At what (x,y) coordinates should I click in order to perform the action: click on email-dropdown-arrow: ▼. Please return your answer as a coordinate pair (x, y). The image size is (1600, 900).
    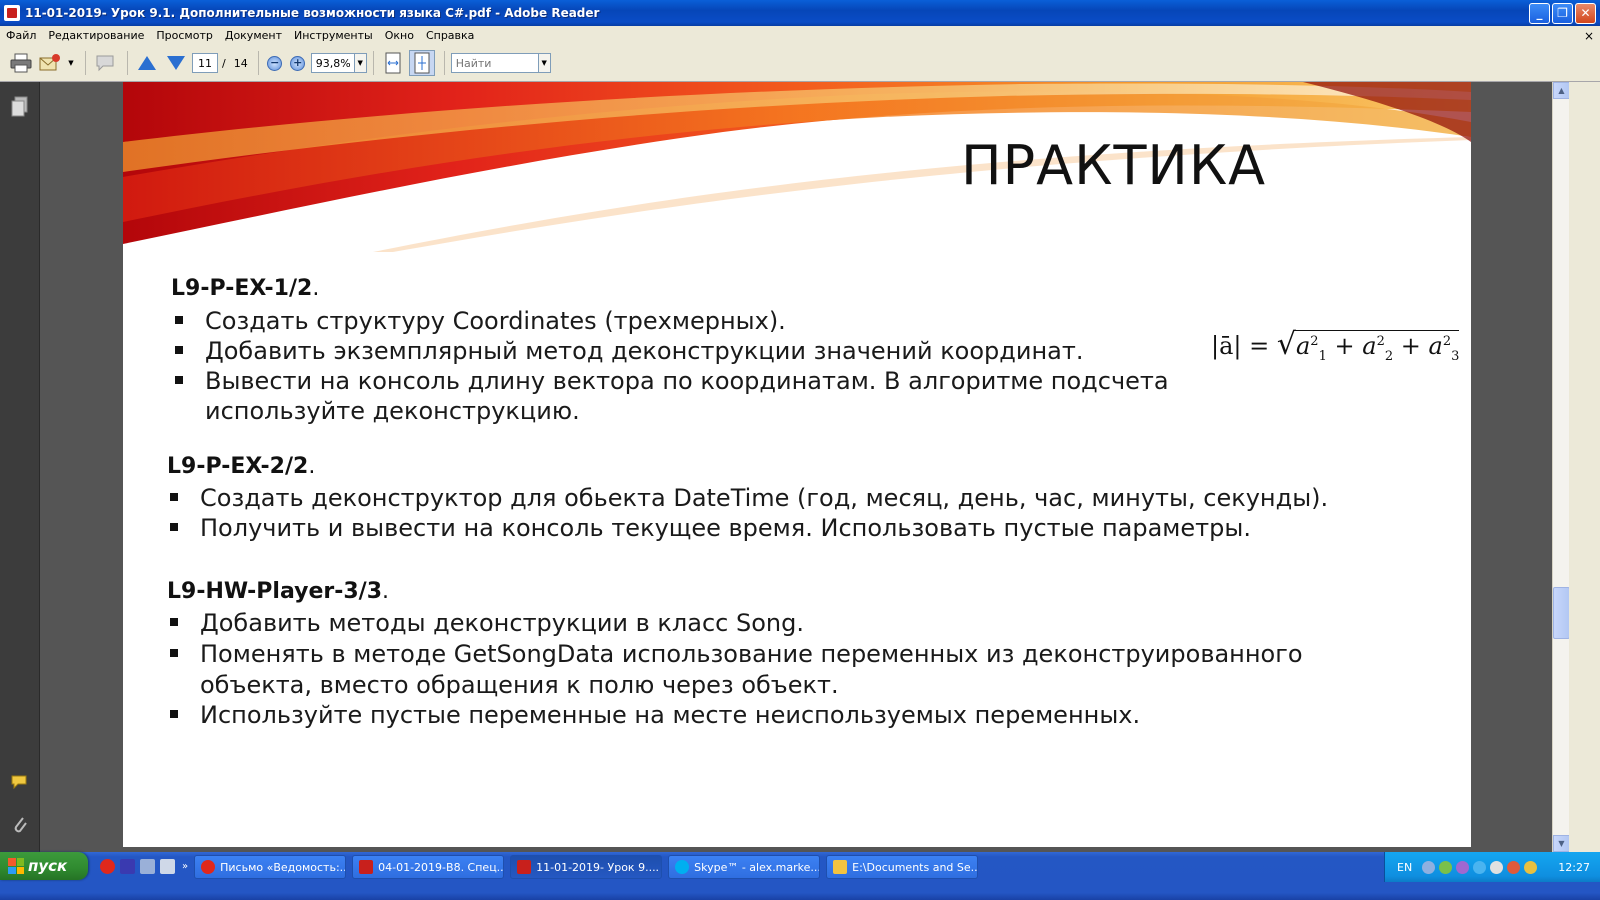
    Looking at the image, I should click on (71, 63).